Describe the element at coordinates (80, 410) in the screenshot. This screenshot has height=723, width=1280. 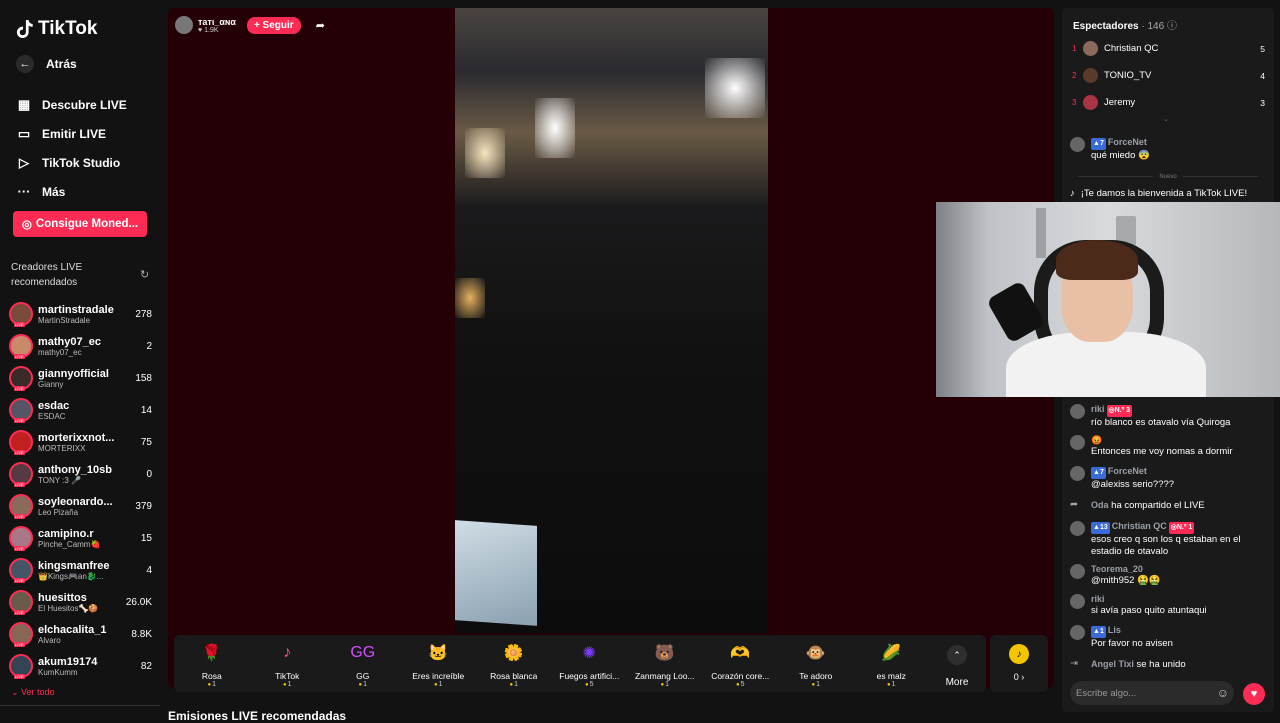
I see `creator-item: LIVE esdac ESDAC 14` at that location.